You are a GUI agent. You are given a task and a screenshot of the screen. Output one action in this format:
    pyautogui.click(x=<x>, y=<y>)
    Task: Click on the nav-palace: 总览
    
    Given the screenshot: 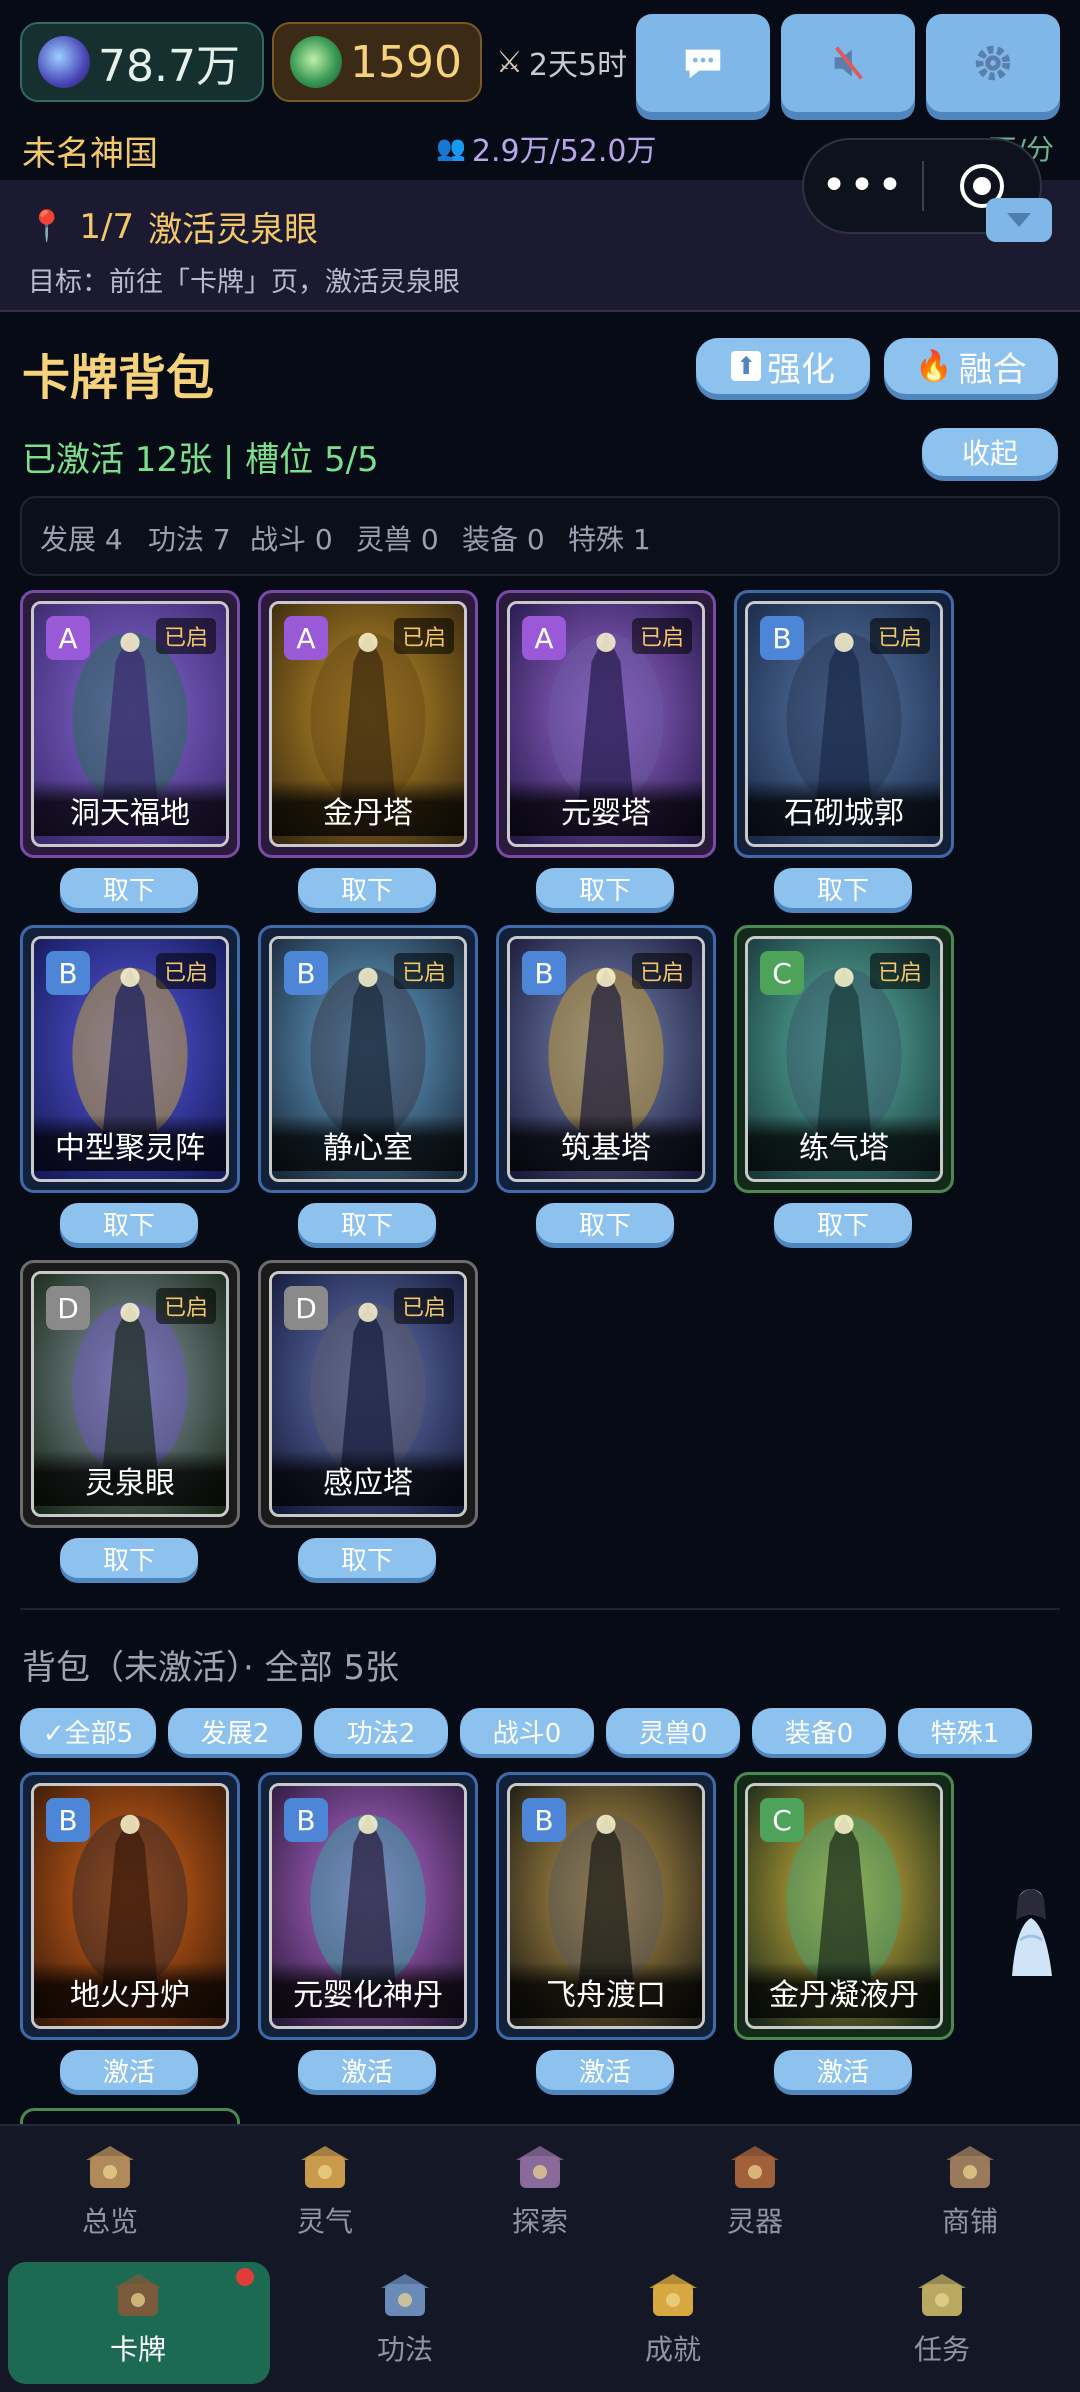 What is the action you would take?
    pyautogui.click(x=110, y=2191)
    